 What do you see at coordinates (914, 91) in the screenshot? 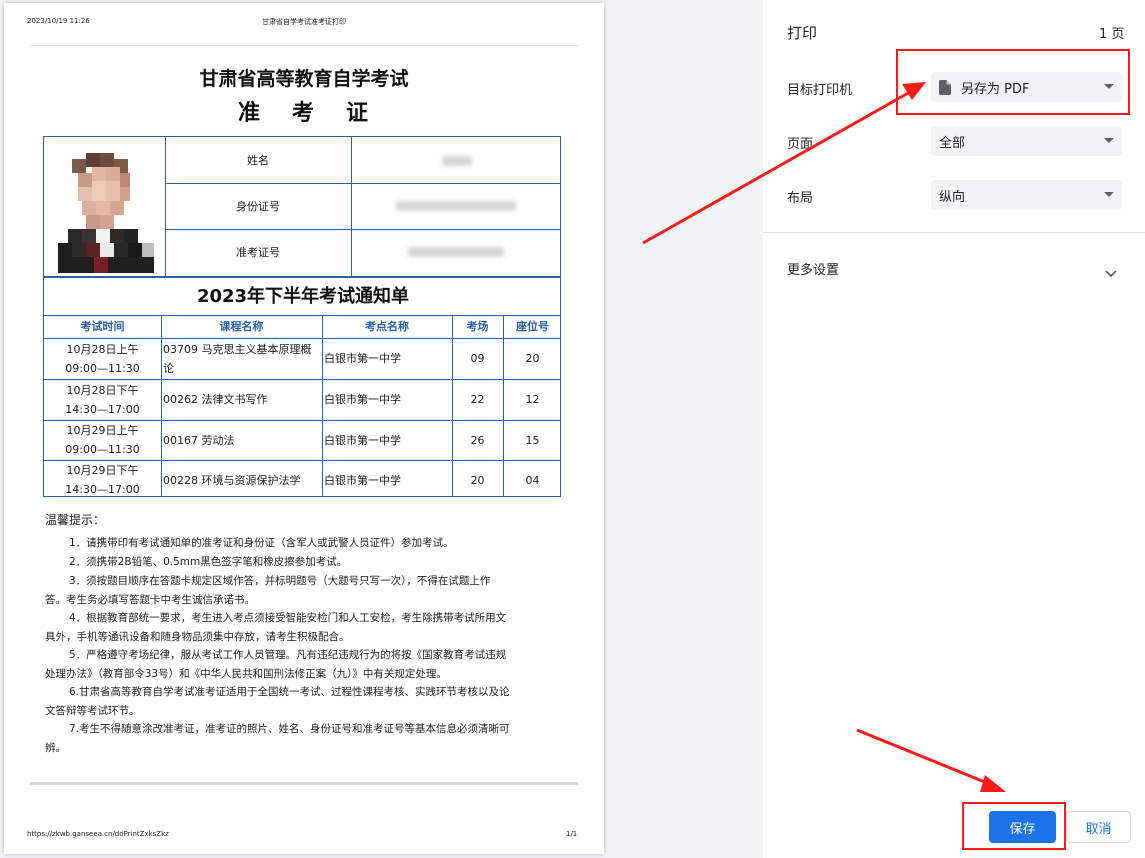
I see `arrowhead-destination` at bounding box center [914, 91].